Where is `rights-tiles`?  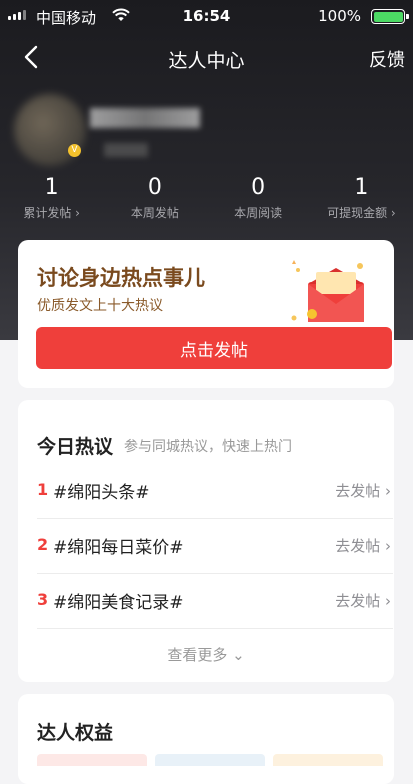 rights-tiles is located at coordinates (210, 760).